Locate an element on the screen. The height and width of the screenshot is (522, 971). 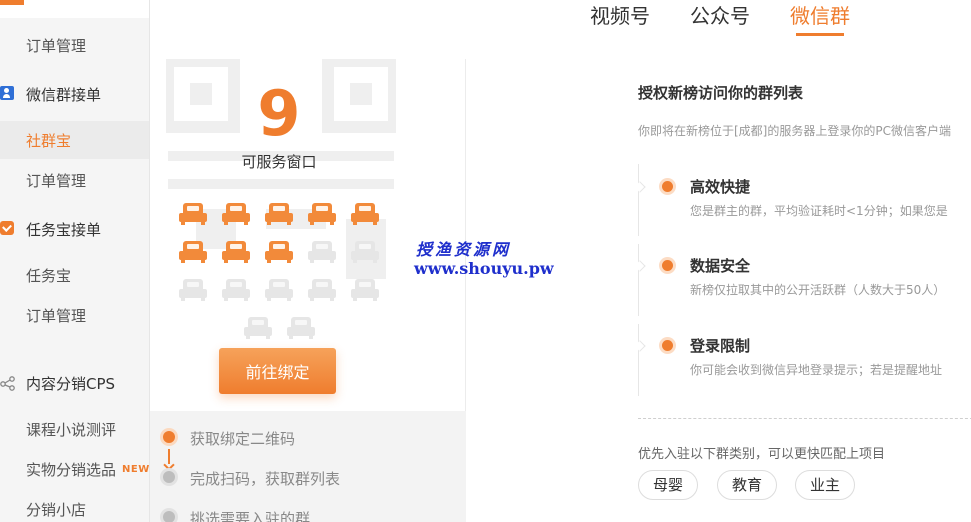
sidebar-item-renwubao: 任务宝 is located at coordinates (74, 275).